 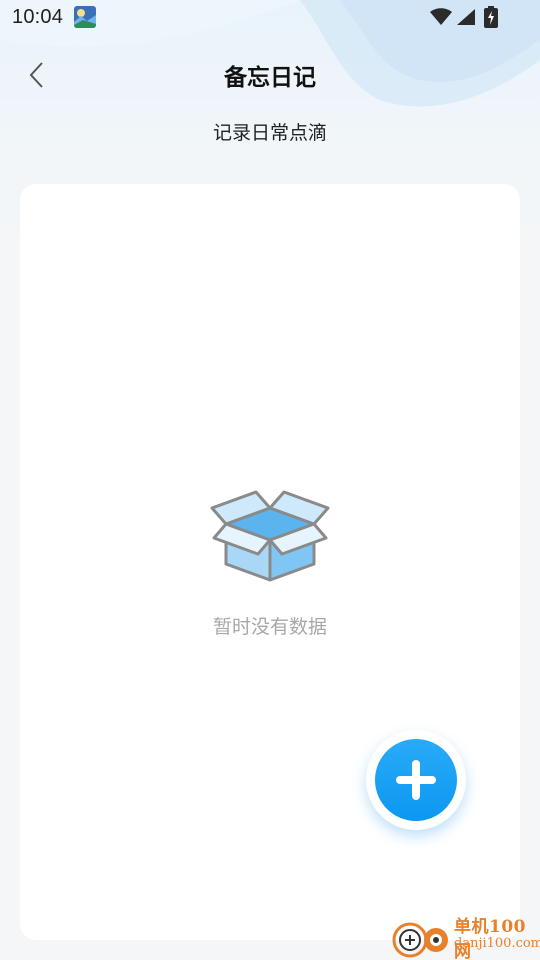 I want to click on add-entry-button, so click(x=416, y=780).